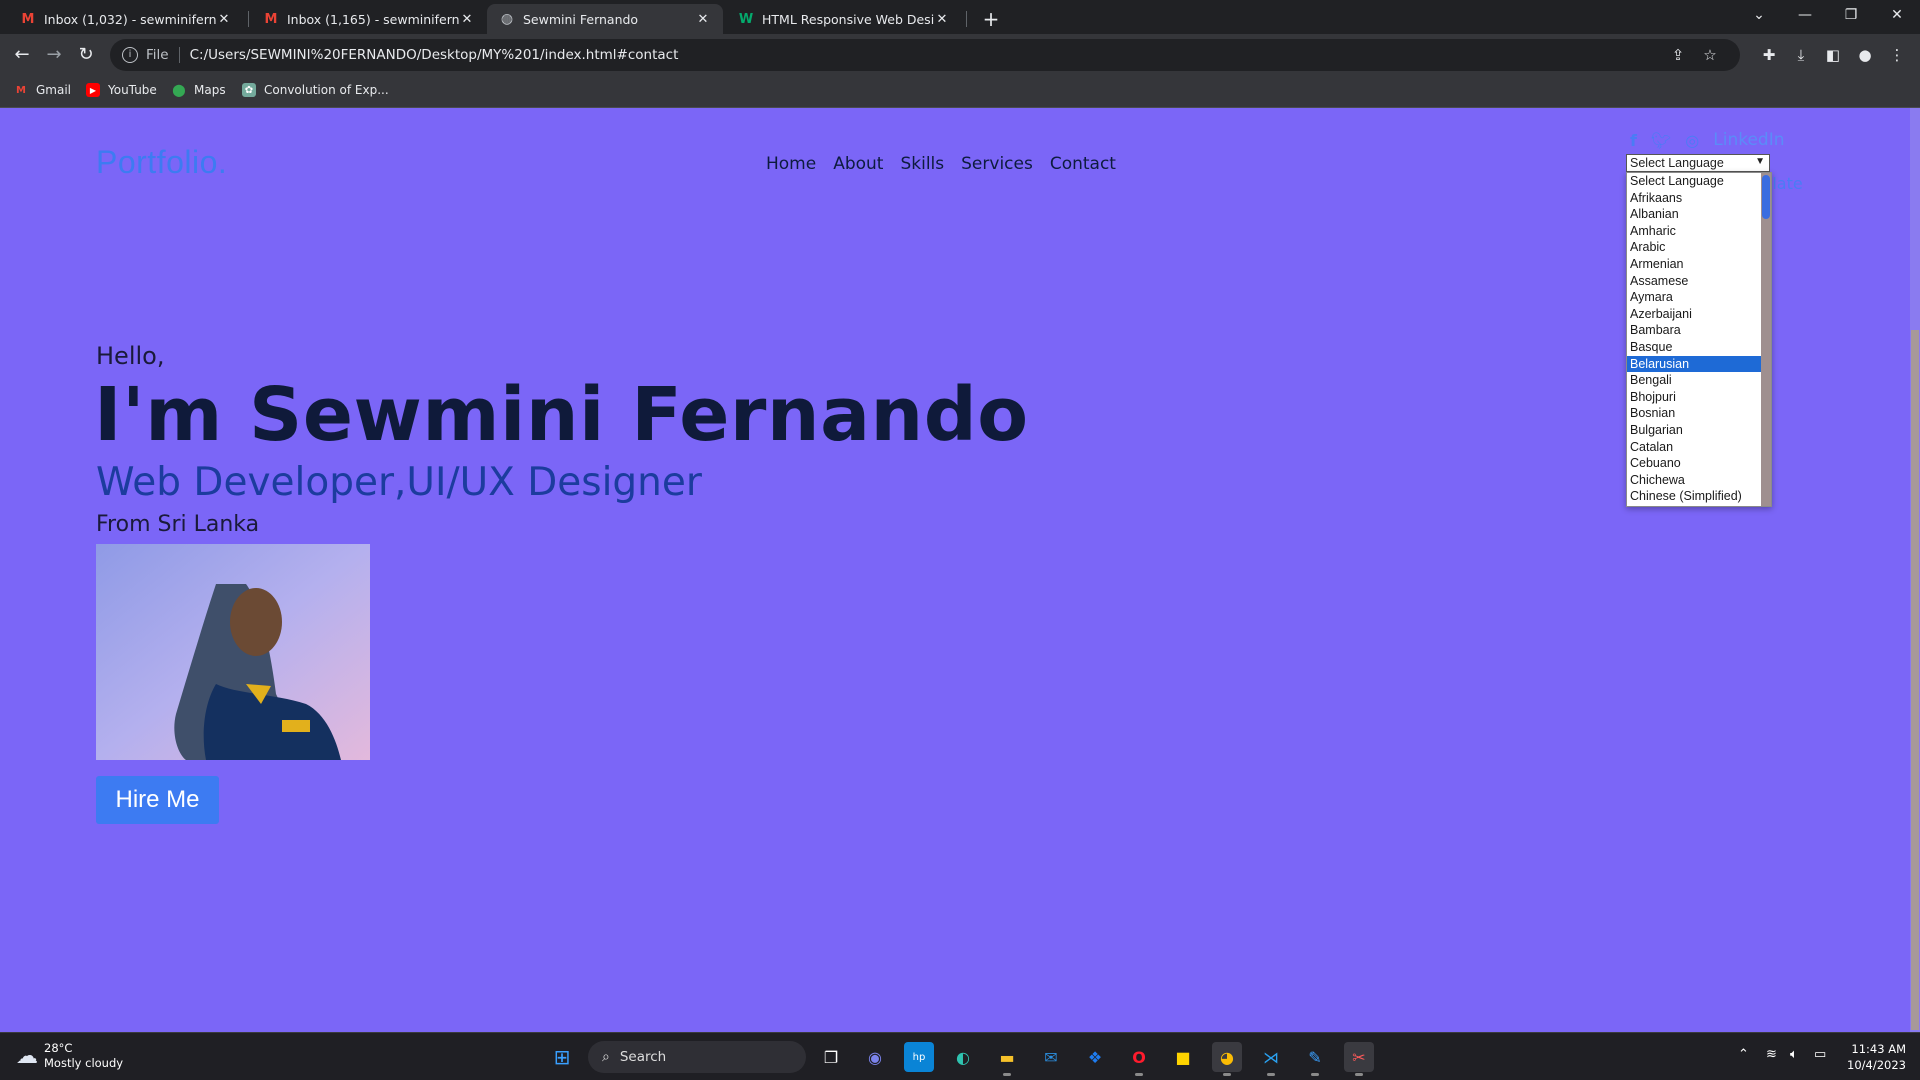  I want to click on language-option: Armenian, so click(1699, 264).